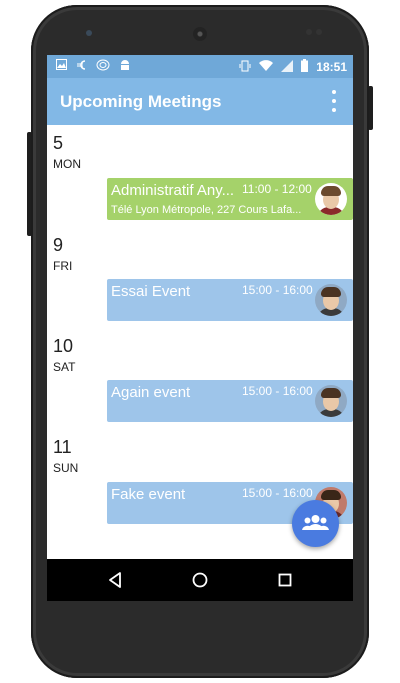 The height and width of the screenshot is (683, 400). What do you see at coordinates (151, 291) in the screenshot?
I see `event-title: Essai Event` at bounding box center [151, 291].